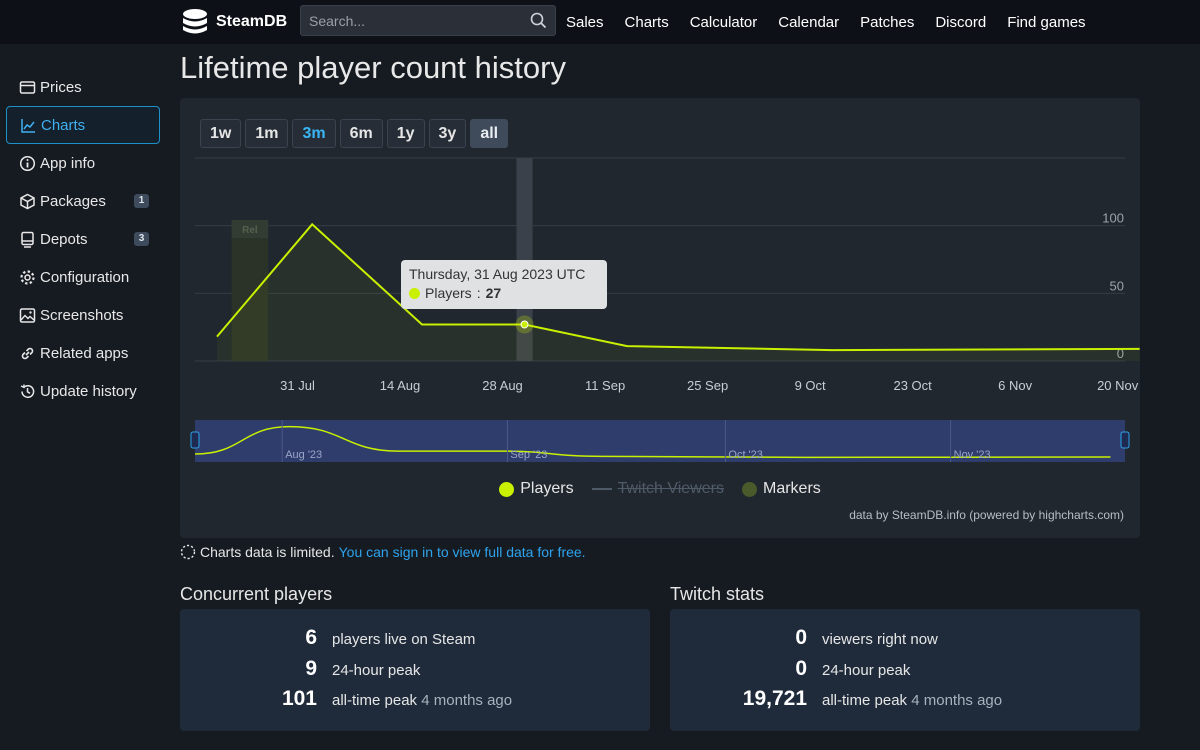  I want to click on sidebar-item-configuration: Configuration, so click(83, 277).